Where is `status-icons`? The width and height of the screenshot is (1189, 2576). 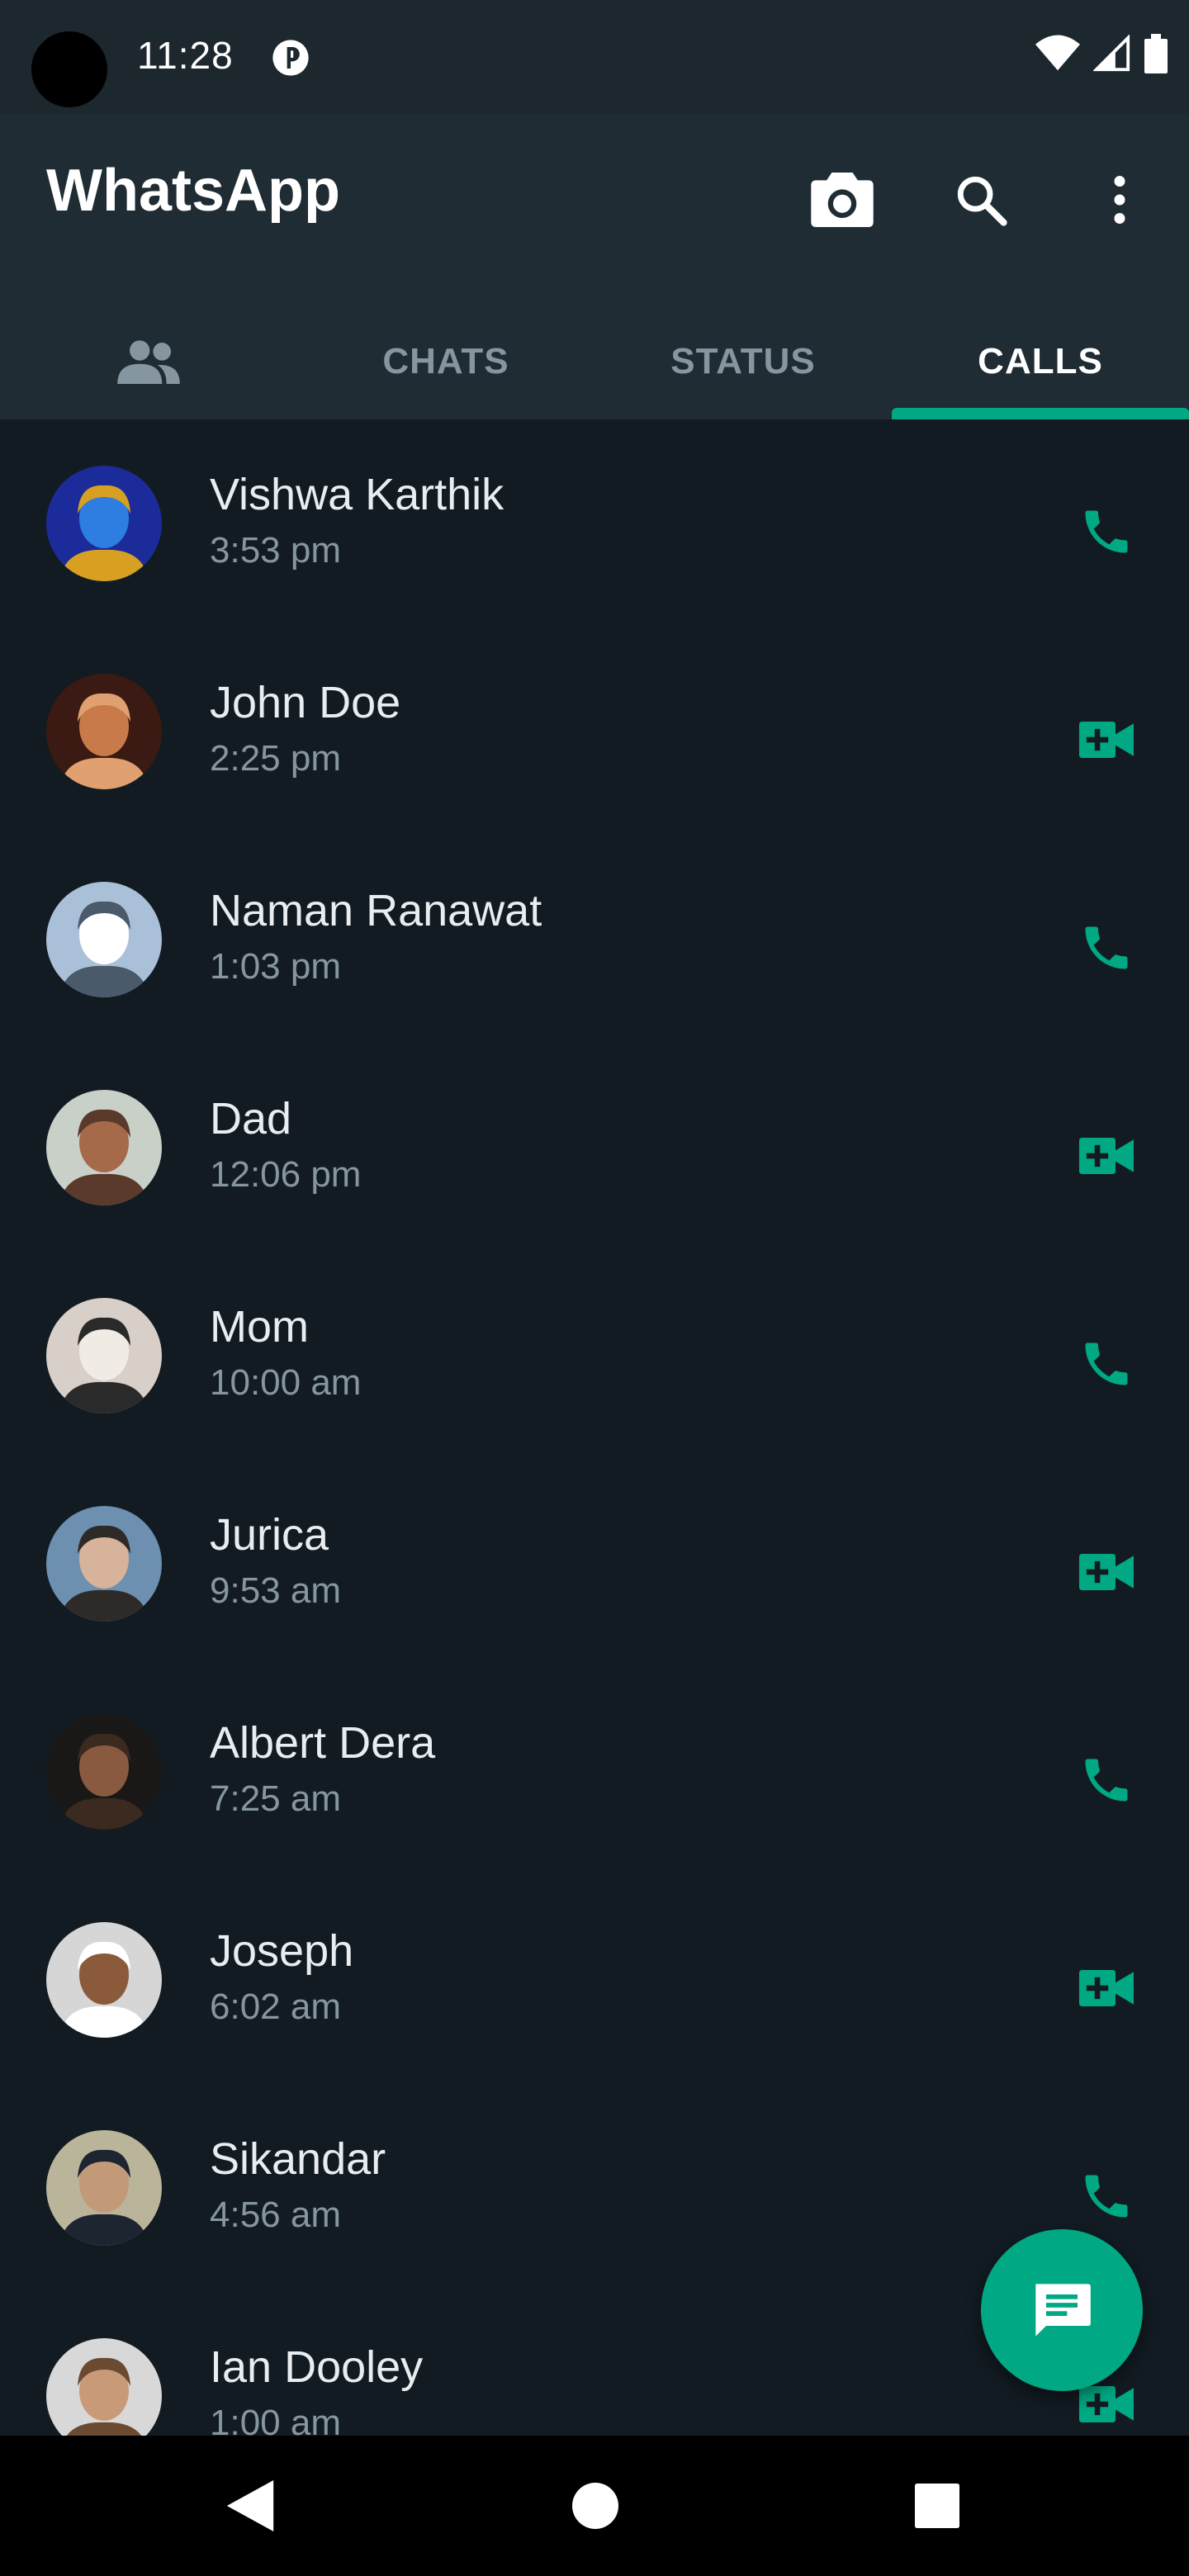
status-icons is located at coordinates (1101, 53).